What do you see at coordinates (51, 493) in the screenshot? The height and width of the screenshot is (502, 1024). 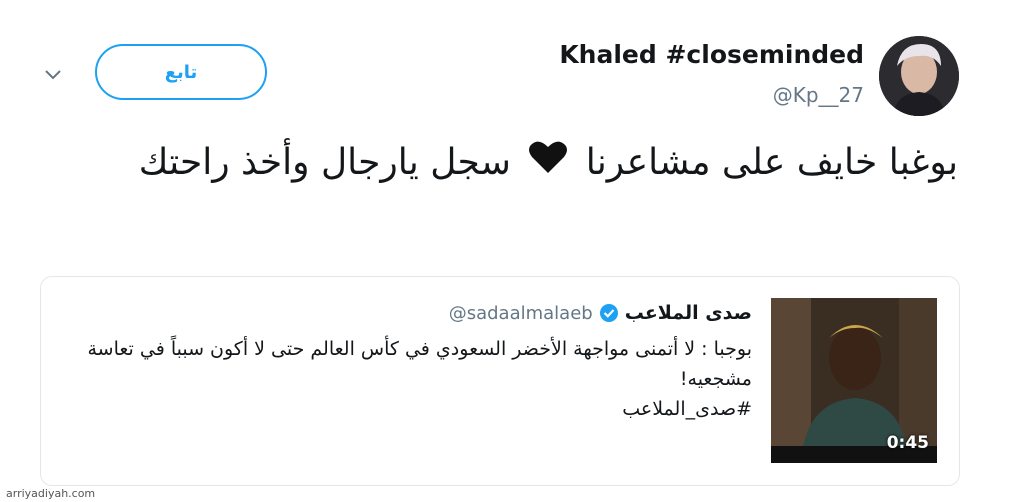 I see `watermark: arriyadiyah.com` at bounding box center [51, 493].